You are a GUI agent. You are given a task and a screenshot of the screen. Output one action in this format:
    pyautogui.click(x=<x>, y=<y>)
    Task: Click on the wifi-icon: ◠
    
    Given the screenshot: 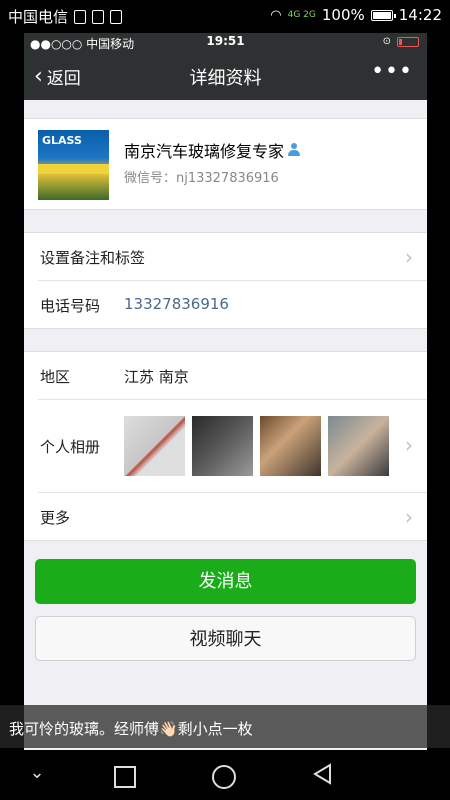 What is the action you would take?
    pyautogui.click(x=276, y=15)
    